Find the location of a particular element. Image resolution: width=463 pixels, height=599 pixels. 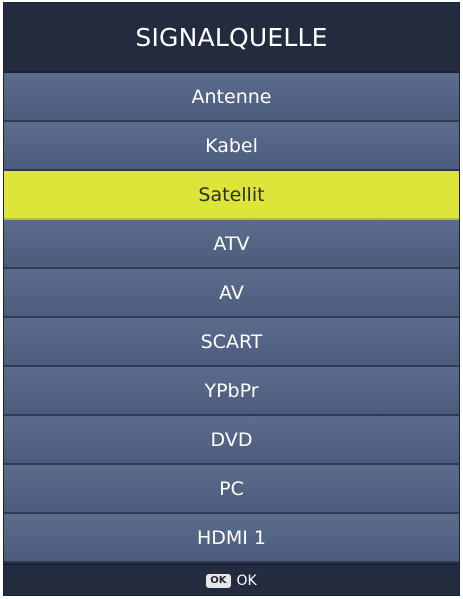

menu-item-kabel: Kabel is located at coordinates (231, 146).